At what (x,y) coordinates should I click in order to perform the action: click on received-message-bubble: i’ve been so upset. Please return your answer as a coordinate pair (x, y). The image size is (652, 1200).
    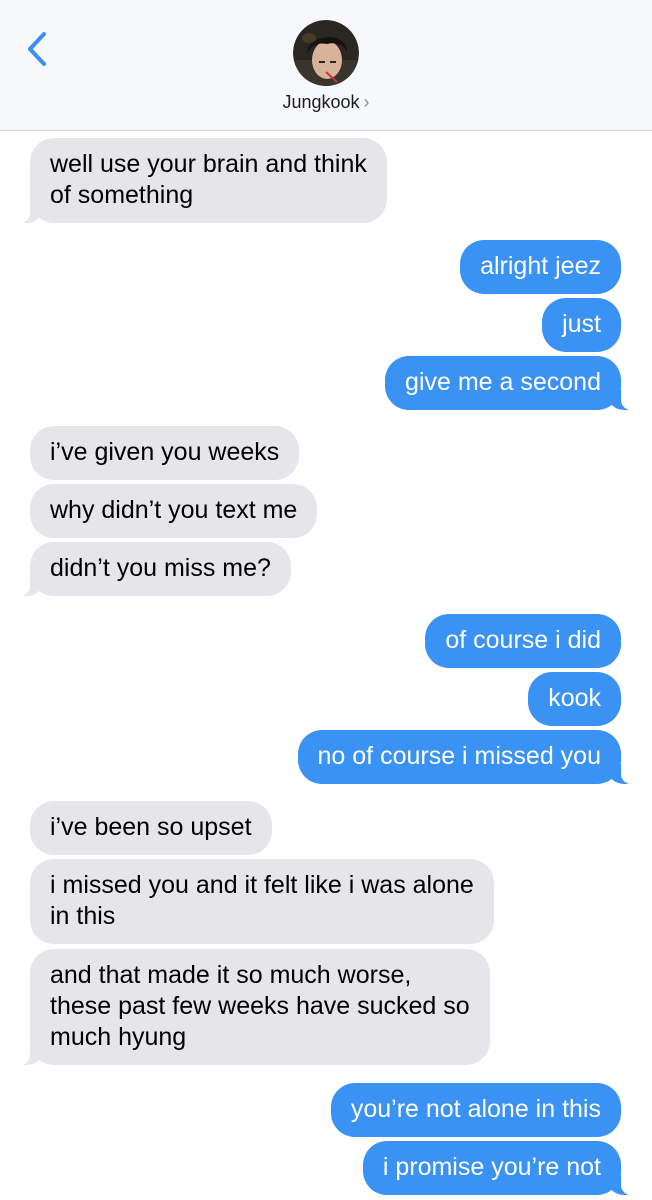
    Looking at the image, I should click on (151, 828).